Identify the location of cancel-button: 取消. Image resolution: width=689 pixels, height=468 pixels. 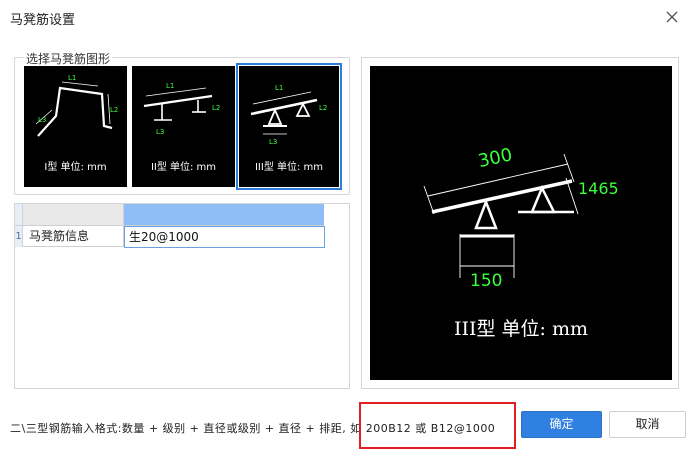
(647, 424).